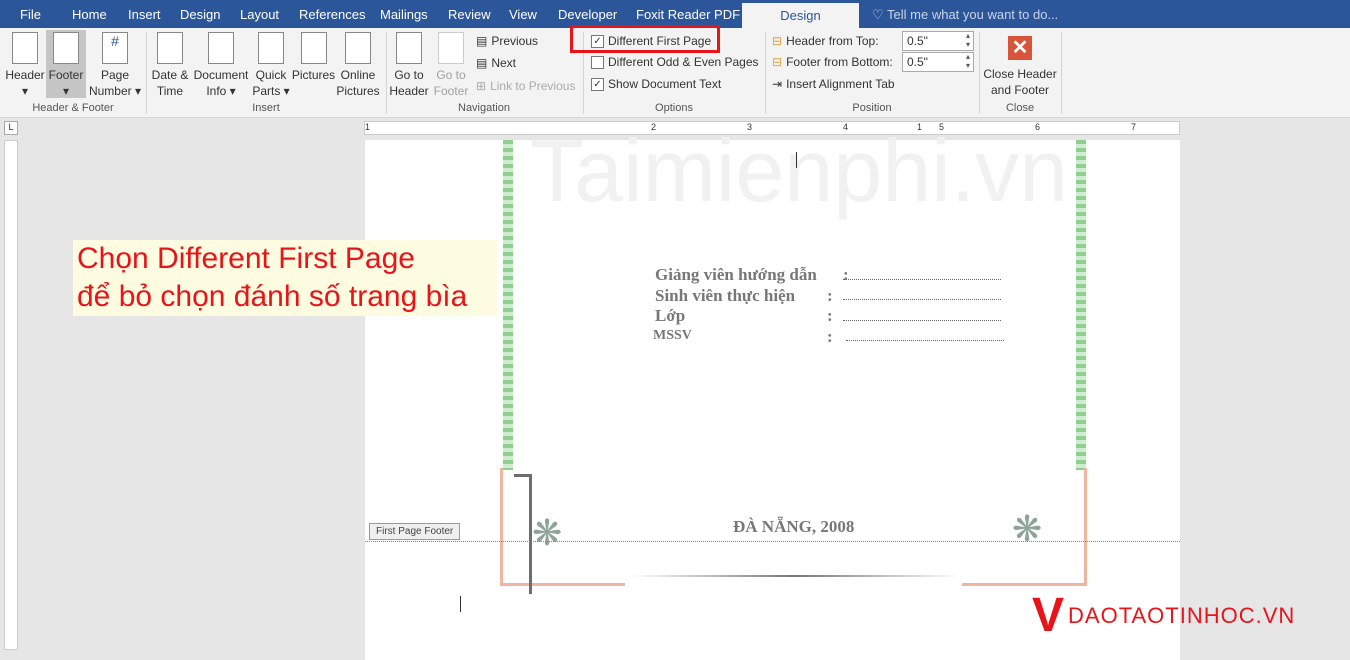 Image resolution: width=1350 pixels, height=660 pixels. Describe the element at coordinates (938, 62) in the screenshot. I see `footer-from-bottom-input: 0.5"` at that location.